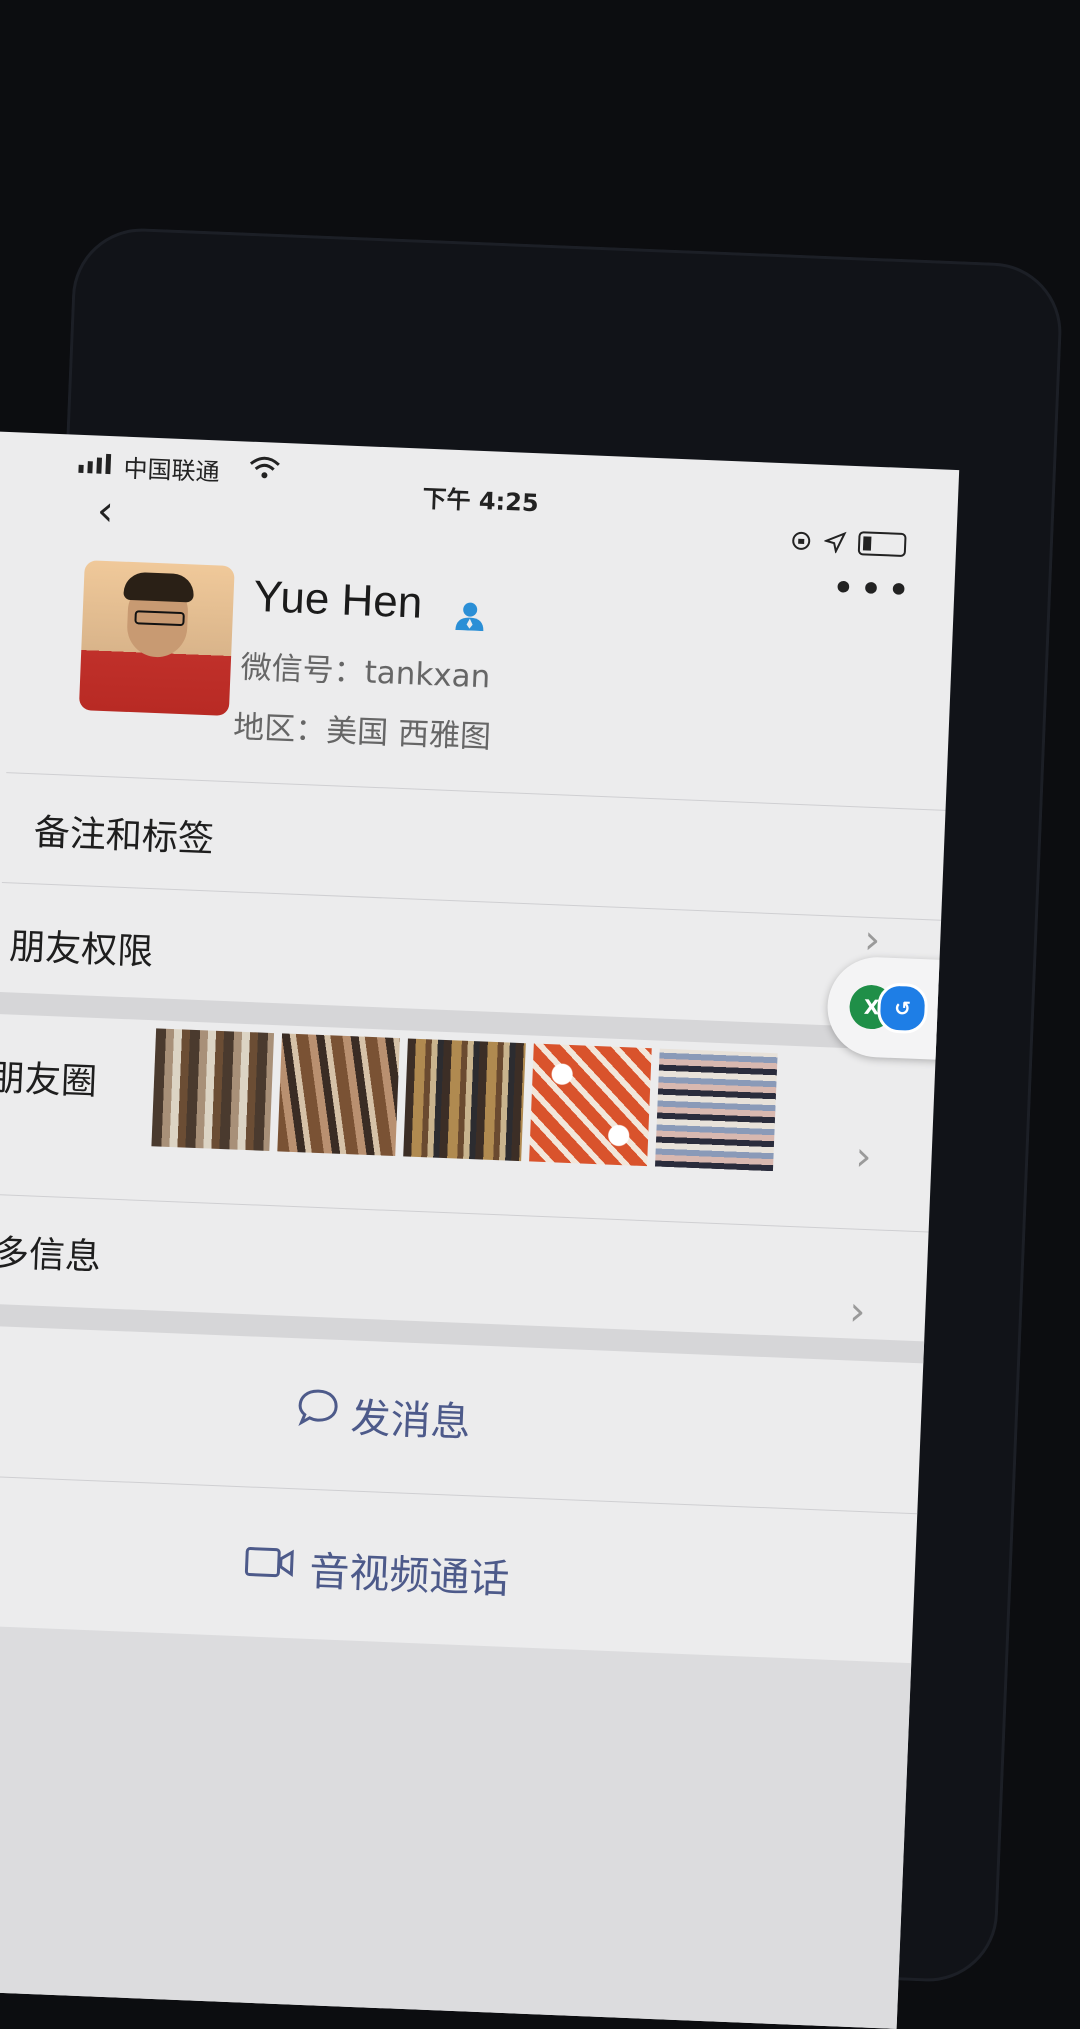 The image size is (1080, 2029). What do you see at coordinates (902, 1008) in the screenshot?
I see `app-icon: ↺` at bounding box center [902, 1008].